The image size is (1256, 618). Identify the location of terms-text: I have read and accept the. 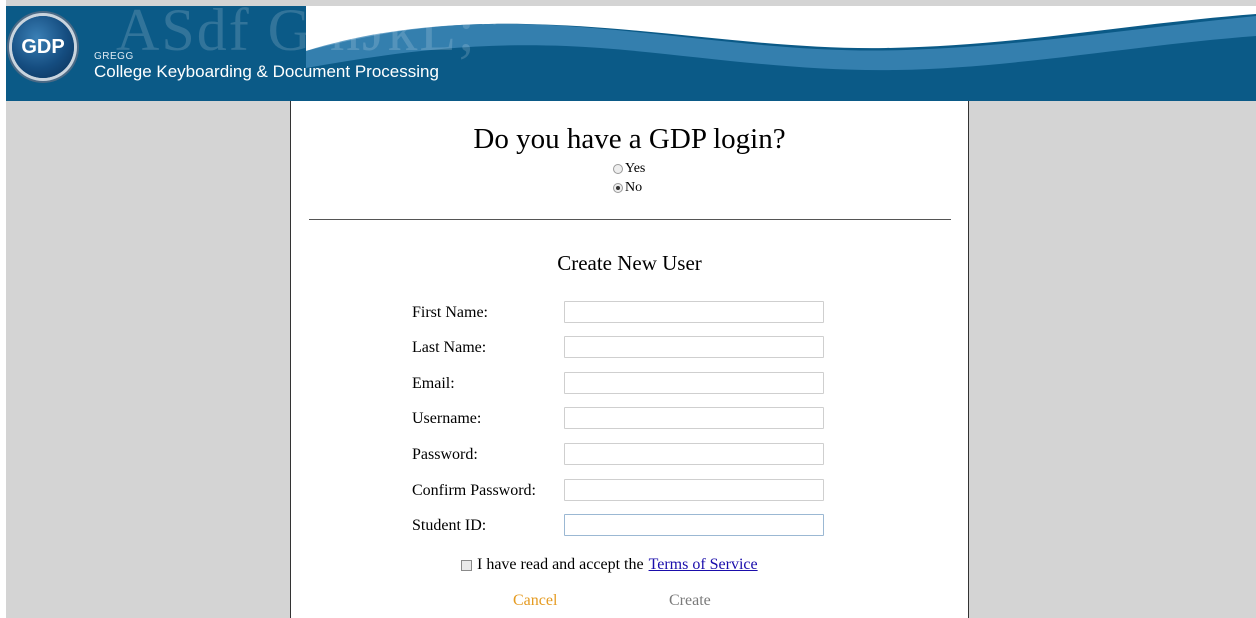
(560, 564).